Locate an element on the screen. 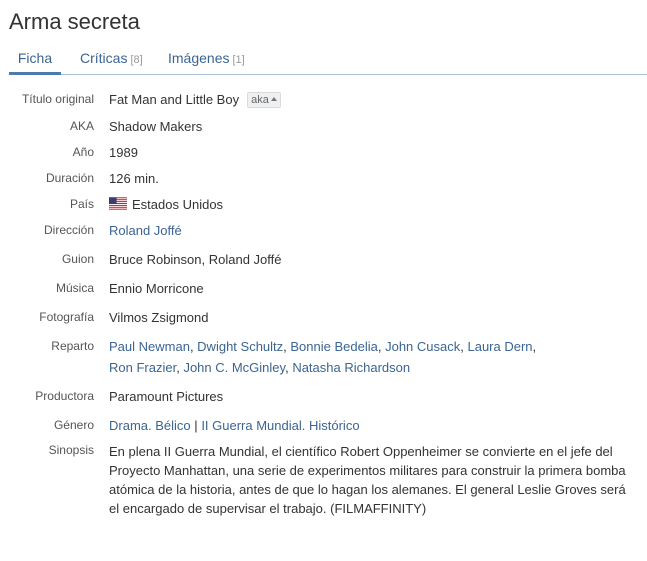  producer-value: Paramount Pictures is located at coordinates (166, 396).